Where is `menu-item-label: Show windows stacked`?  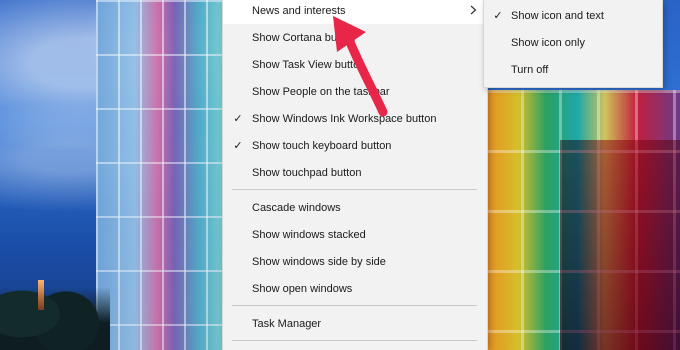 menu-item-label: Show windows stacked is located at coordinates (309, 234).